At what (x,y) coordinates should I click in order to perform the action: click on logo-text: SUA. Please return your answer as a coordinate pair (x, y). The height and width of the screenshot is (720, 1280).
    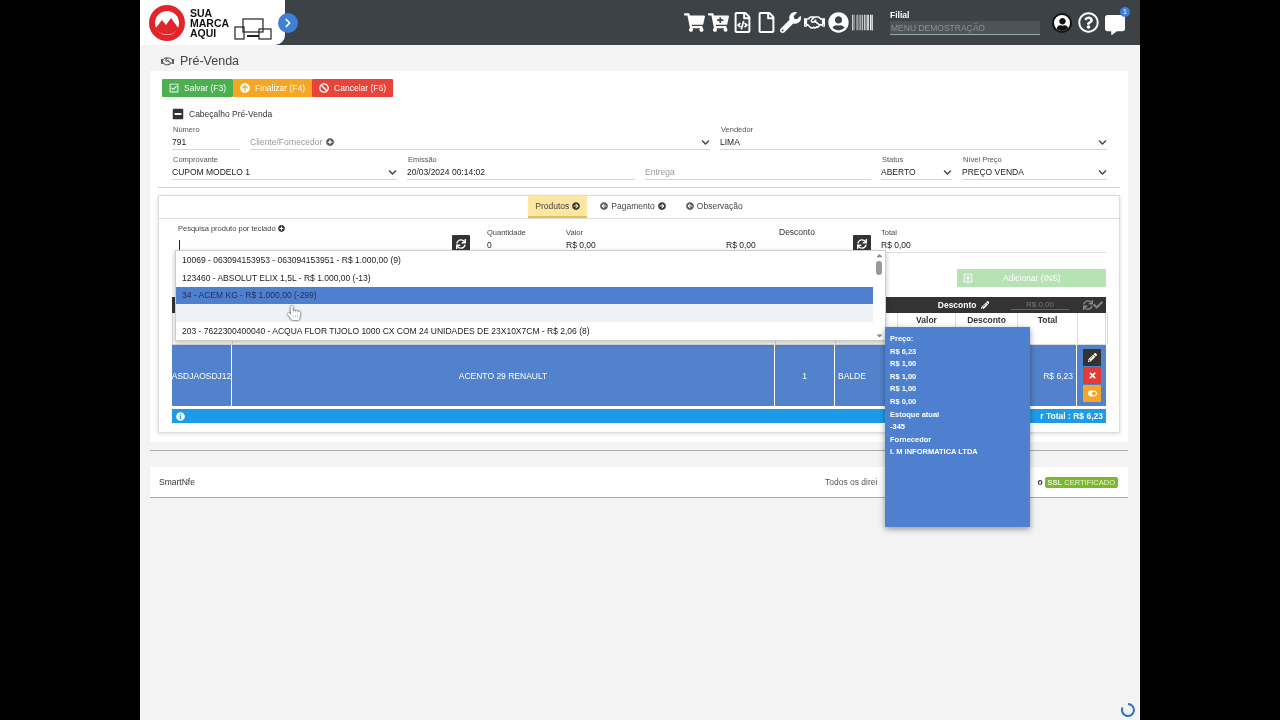
    Looking at the image, I should click on (202, 12).